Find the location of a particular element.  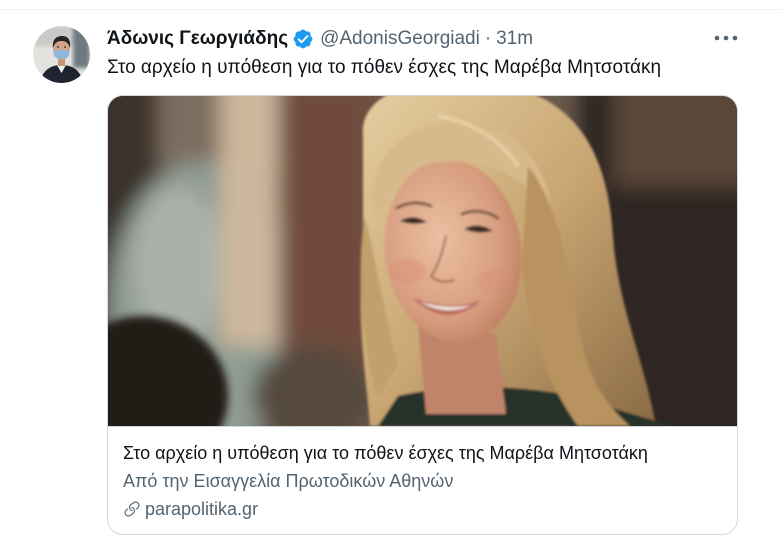

tweet-header: Άδωνις Γεωργιάδης @AdonisGeorgiadi · 31m is located at coordinates (320, 39).